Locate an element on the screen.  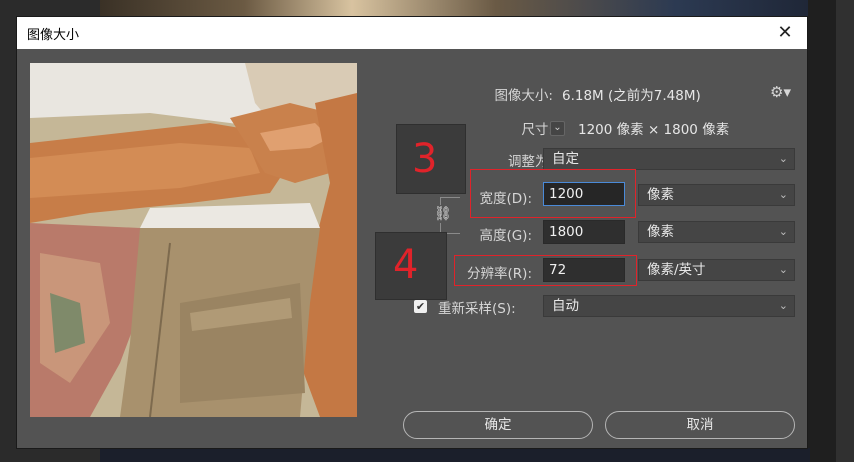
height-unit-select: 像素 ⌄ is located at coordinates (716, 232).